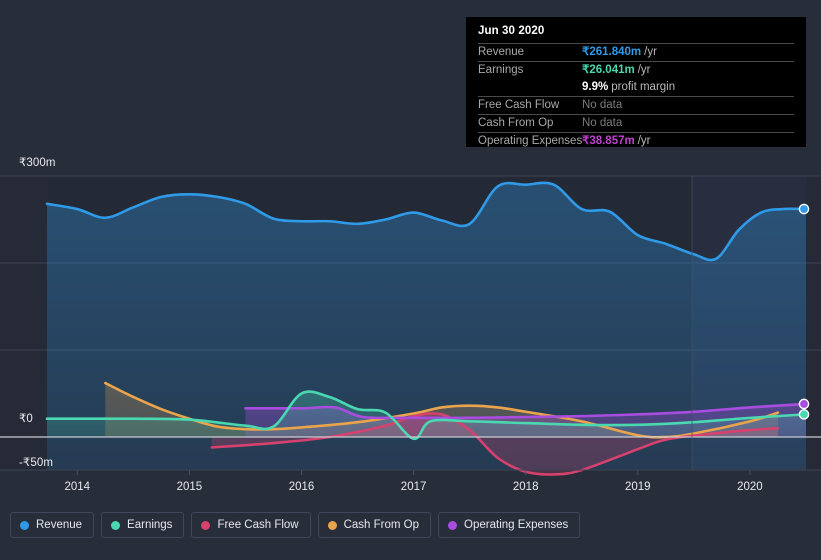  I want to click on legend-item-label: Operating Expenses, so click(516, 525).